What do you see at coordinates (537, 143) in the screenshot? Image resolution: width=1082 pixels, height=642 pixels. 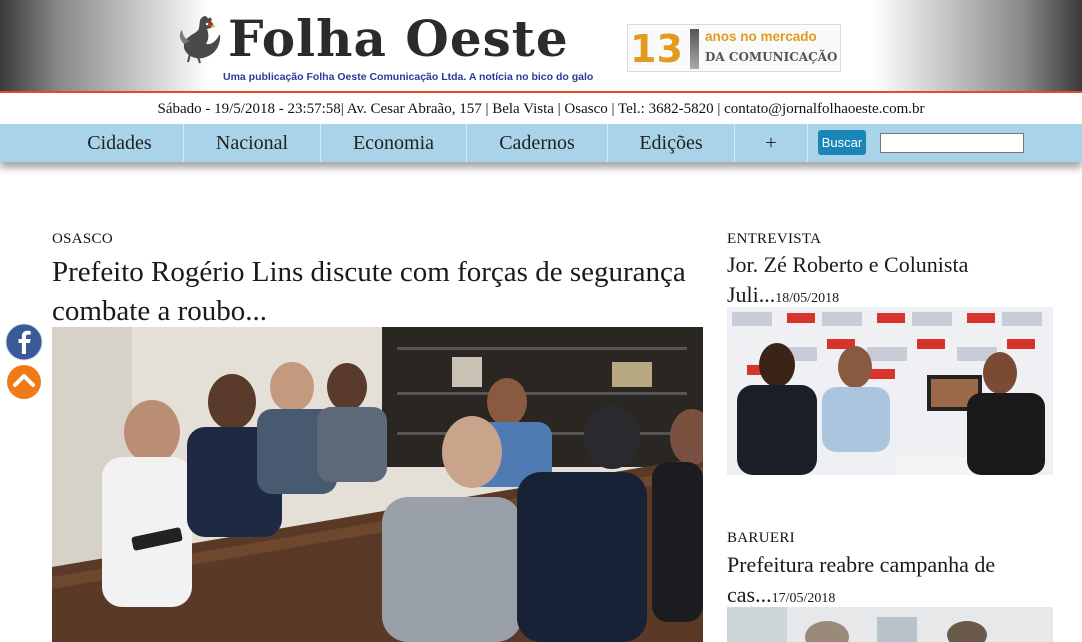 I see `nav-item-cadernos: Cadernos` at bounding box center [537, 143].